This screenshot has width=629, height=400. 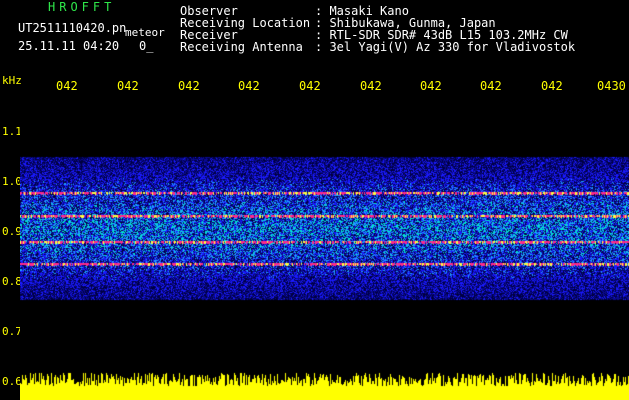 I want to click on frequency-tick-label: 0.6, so click(x=12, y=381).